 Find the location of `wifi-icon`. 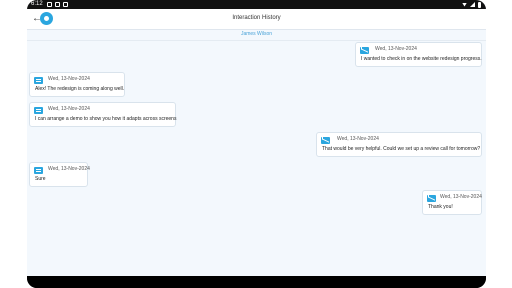

wifi-icon is located at coordinates (464, 4).